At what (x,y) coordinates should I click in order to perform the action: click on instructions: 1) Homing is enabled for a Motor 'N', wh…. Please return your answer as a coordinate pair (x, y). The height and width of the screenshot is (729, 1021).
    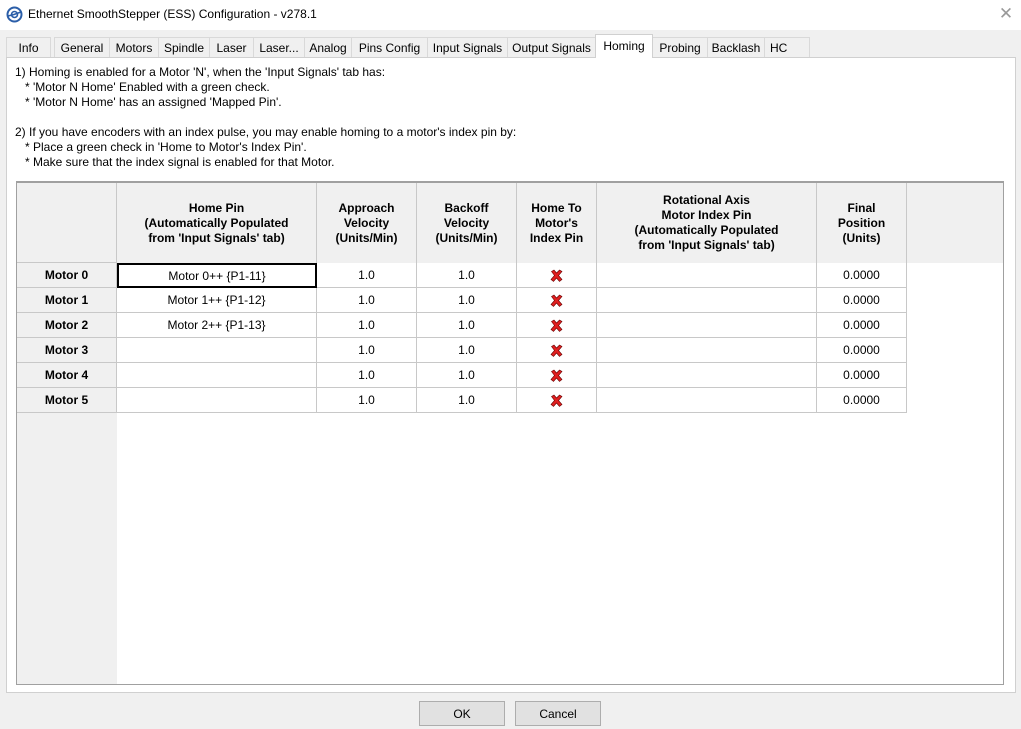
    Looking at the image, I should click on (265, 117).